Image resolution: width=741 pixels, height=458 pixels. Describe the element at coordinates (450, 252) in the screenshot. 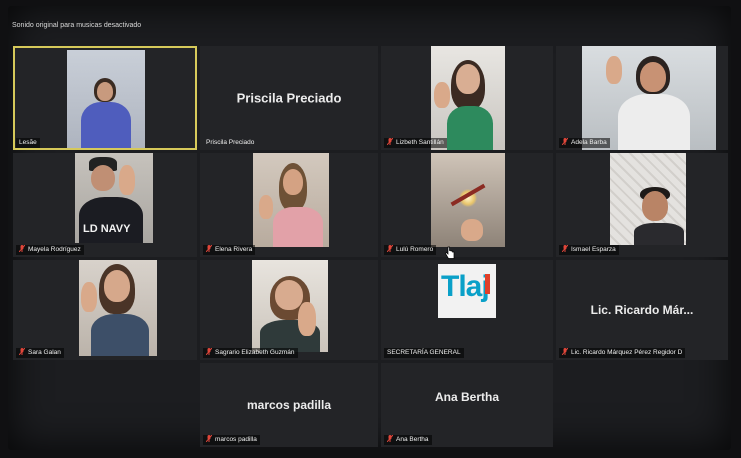

I see `hand-cursor-icon` at that location.